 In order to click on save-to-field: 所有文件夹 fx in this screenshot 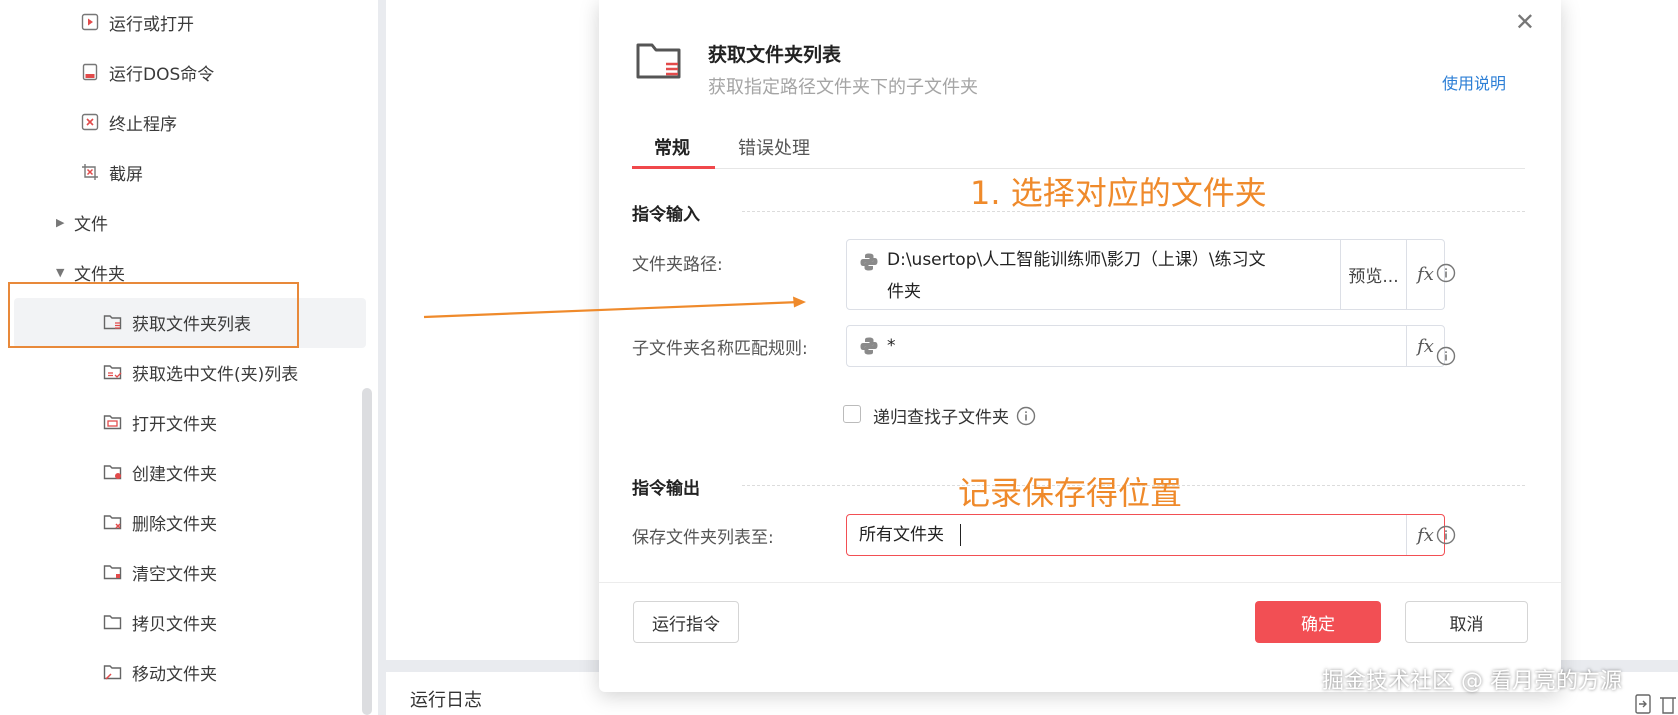, I will do `click(1145, 535)`.